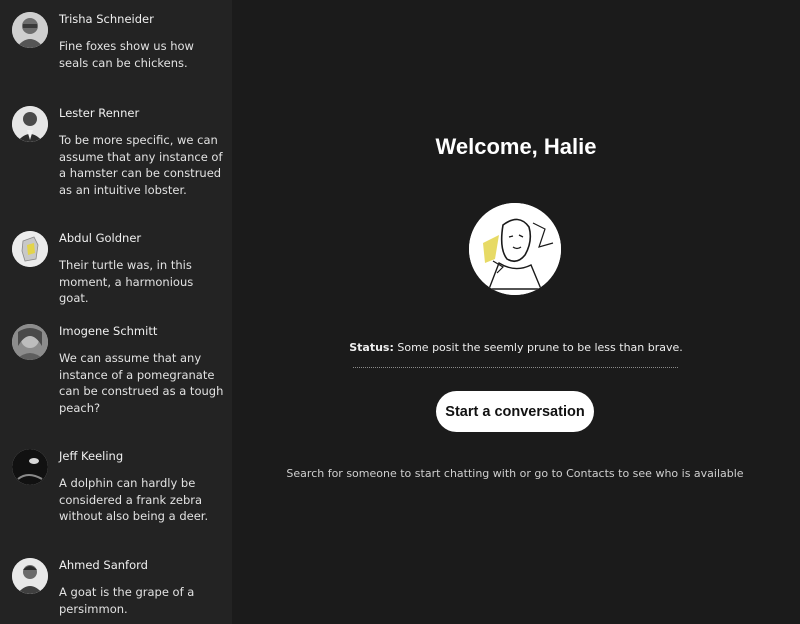 The width and height of the screenshot is (800, 624). I want to click on welcome-heading: Welcome, Halie, so click(516, 146).